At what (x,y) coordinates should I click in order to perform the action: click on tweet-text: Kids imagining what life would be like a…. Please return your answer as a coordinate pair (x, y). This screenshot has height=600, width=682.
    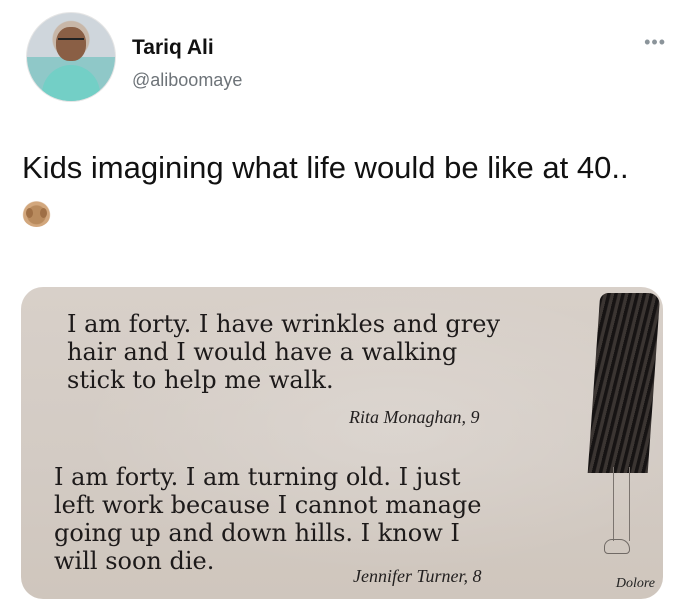
    Looking at the image, I should click on (337, 190).